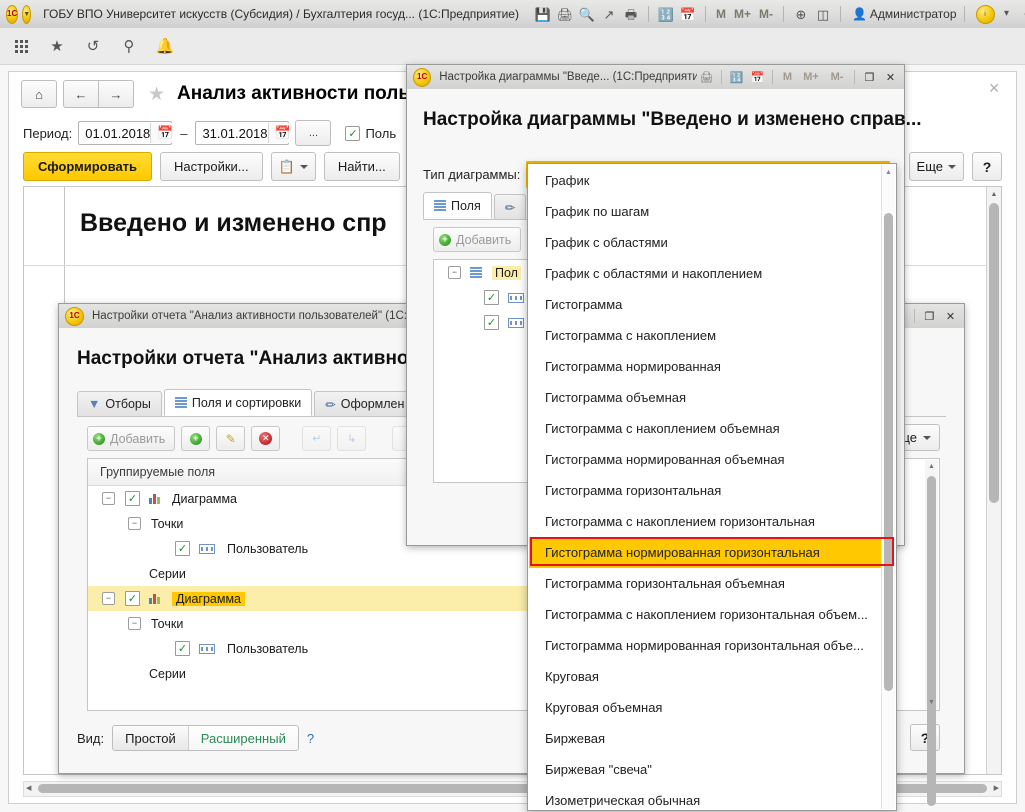 The image size is (1025, 812). What do you see at coordinates (125, 133) in the screenshot?
I see `date-from-input: 01.01.2018 📅` at bounding box center [125, 133].